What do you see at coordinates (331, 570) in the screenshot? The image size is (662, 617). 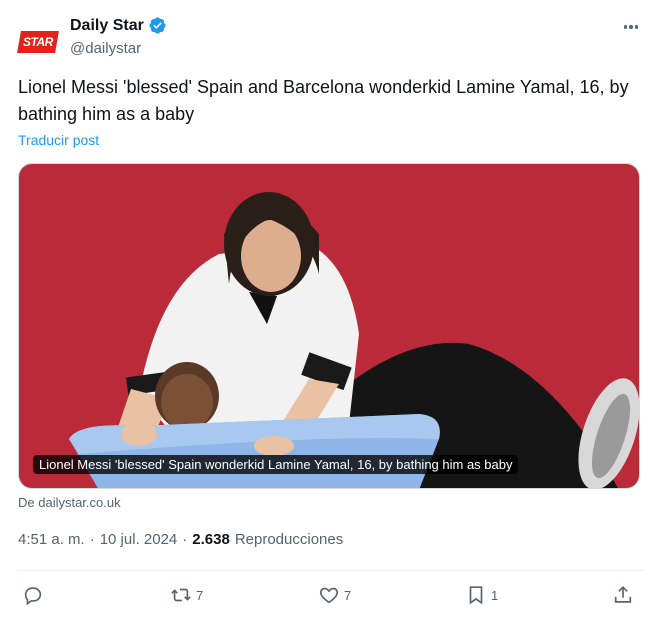 I see `divider` at bounding box center [331, 570].